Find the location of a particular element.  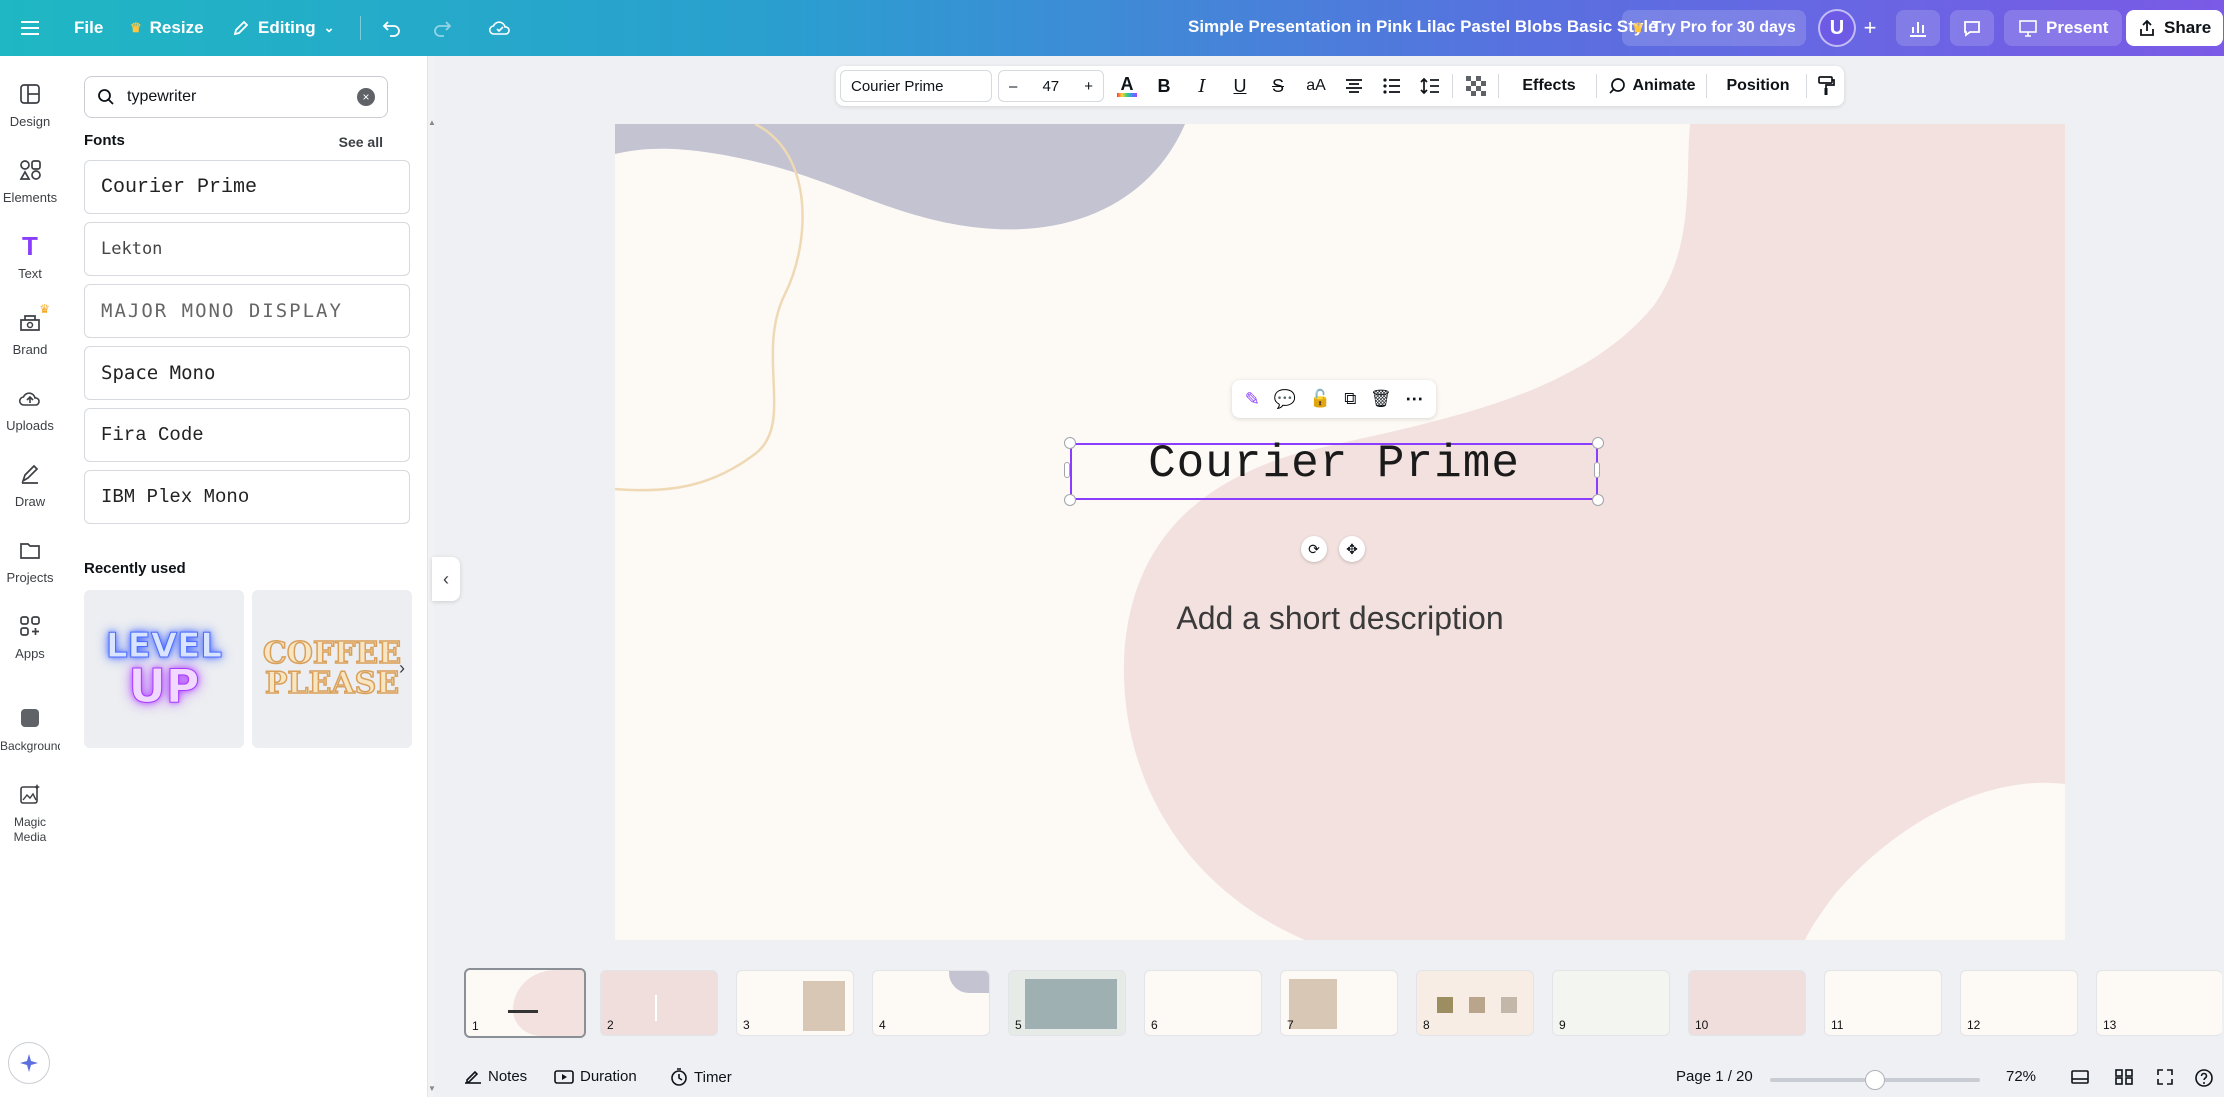

thumbnail-page-8: 8 is located at coordinates (1475, 1003).